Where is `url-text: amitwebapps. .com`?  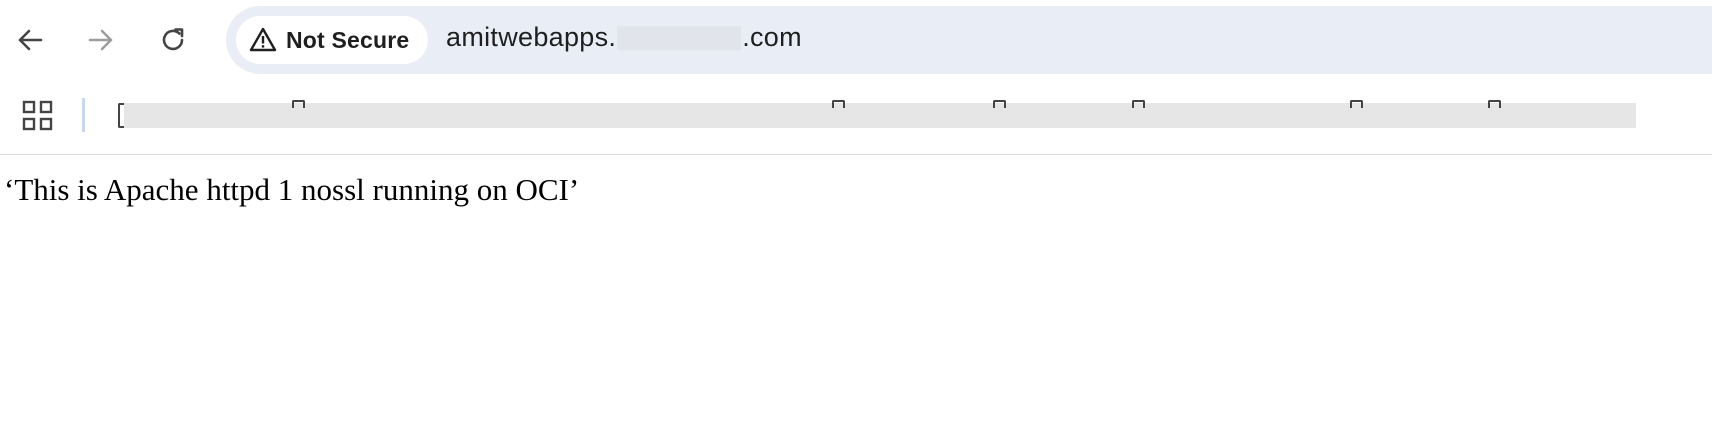 url-text: amitwebapps. .com is located at coordinates (624, 37).